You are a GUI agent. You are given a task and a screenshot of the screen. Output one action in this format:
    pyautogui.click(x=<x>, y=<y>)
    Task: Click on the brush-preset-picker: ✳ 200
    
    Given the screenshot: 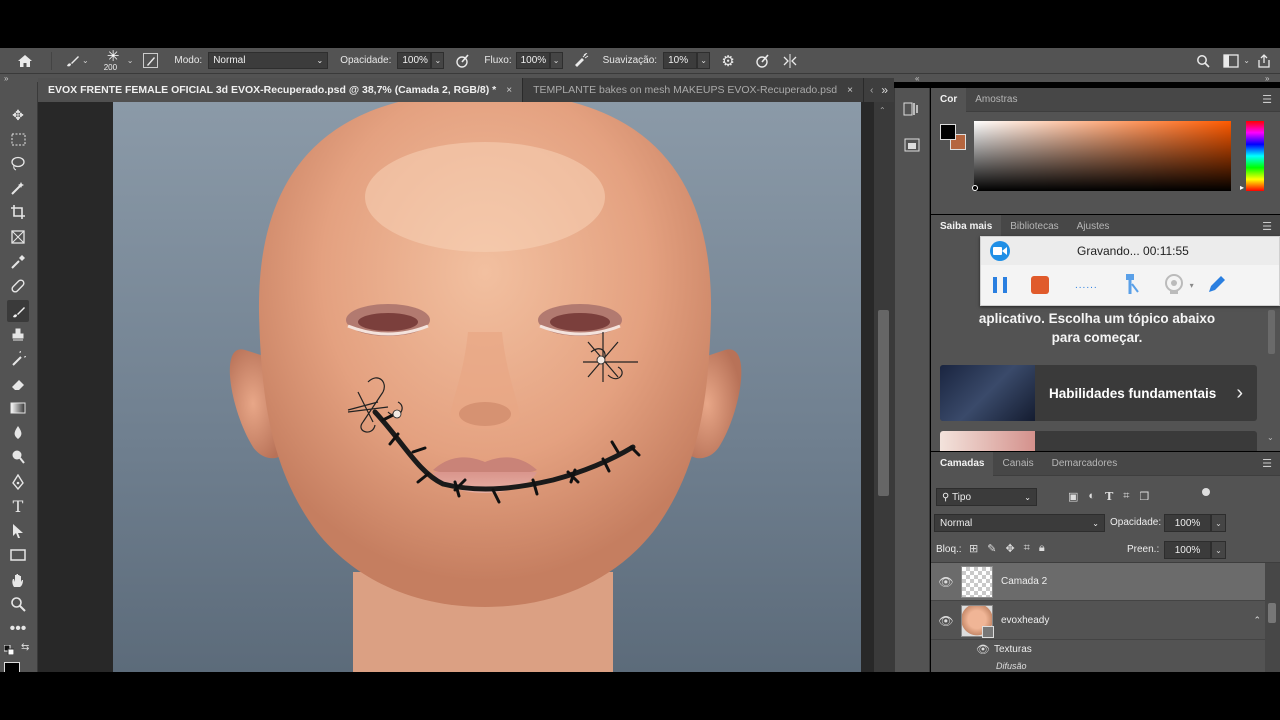 What is the action you would take?
    pyautogui.click(x=114, y=61)
    